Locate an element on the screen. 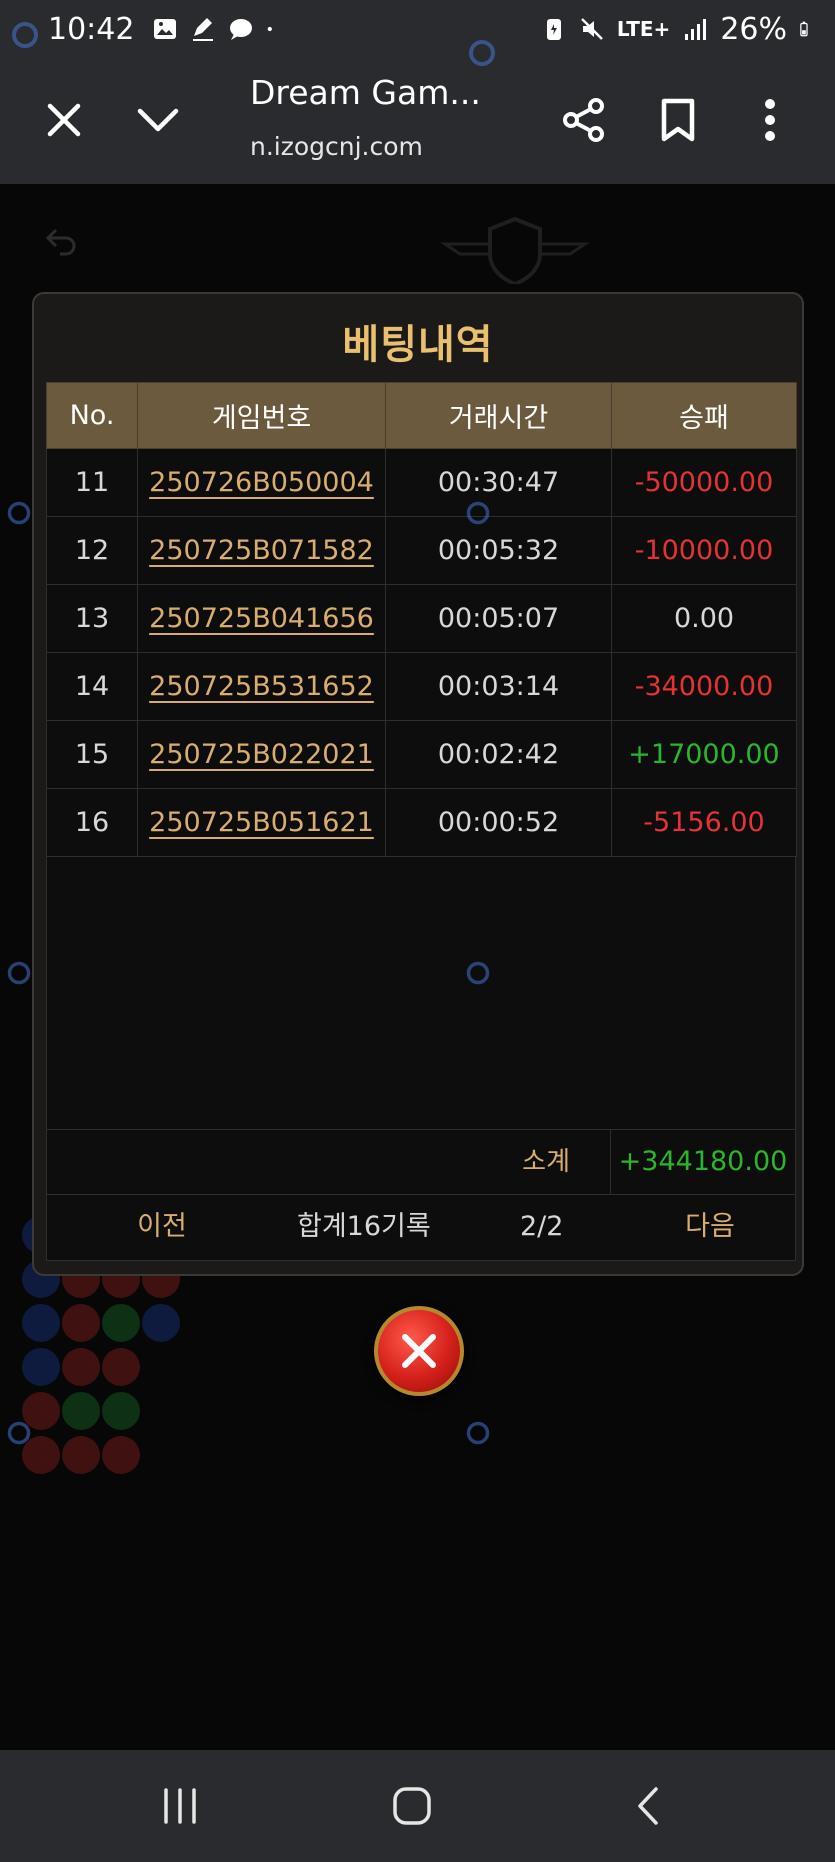 This screenshot has width=835, height=1862. game-number-link: 250725B531652 is located at coordinates (261, 686).